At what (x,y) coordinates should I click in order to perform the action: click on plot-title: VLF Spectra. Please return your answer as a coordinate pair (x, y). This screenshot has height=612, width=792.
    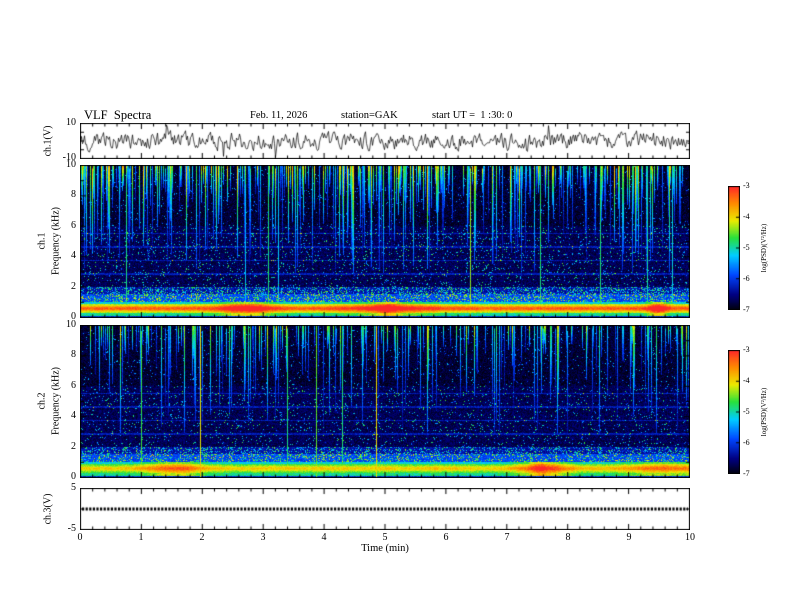
    Looking at the image, I should click on (118, 115).